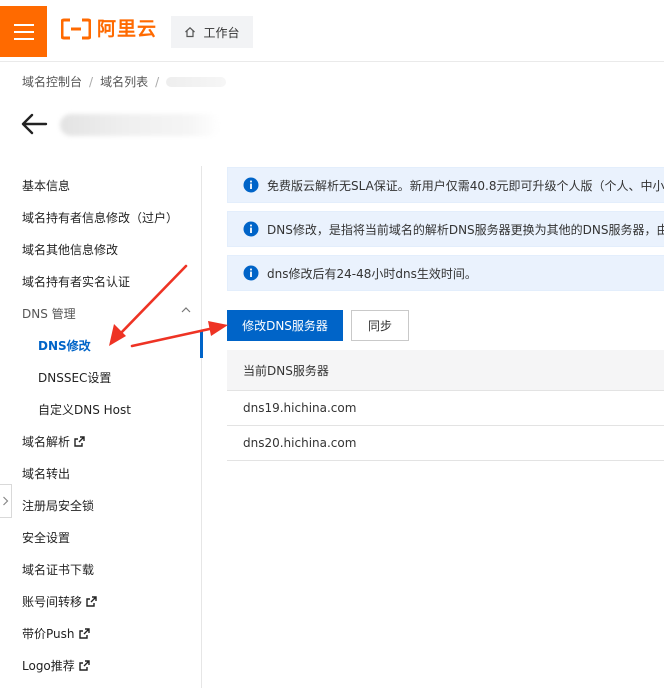 This screenshot has width=664, height=688. I want to click on notice-text: DNS修改，是指将当前域名的解析DNS服务器更换为其他的DNS服务器，由你, so click(465, 229).